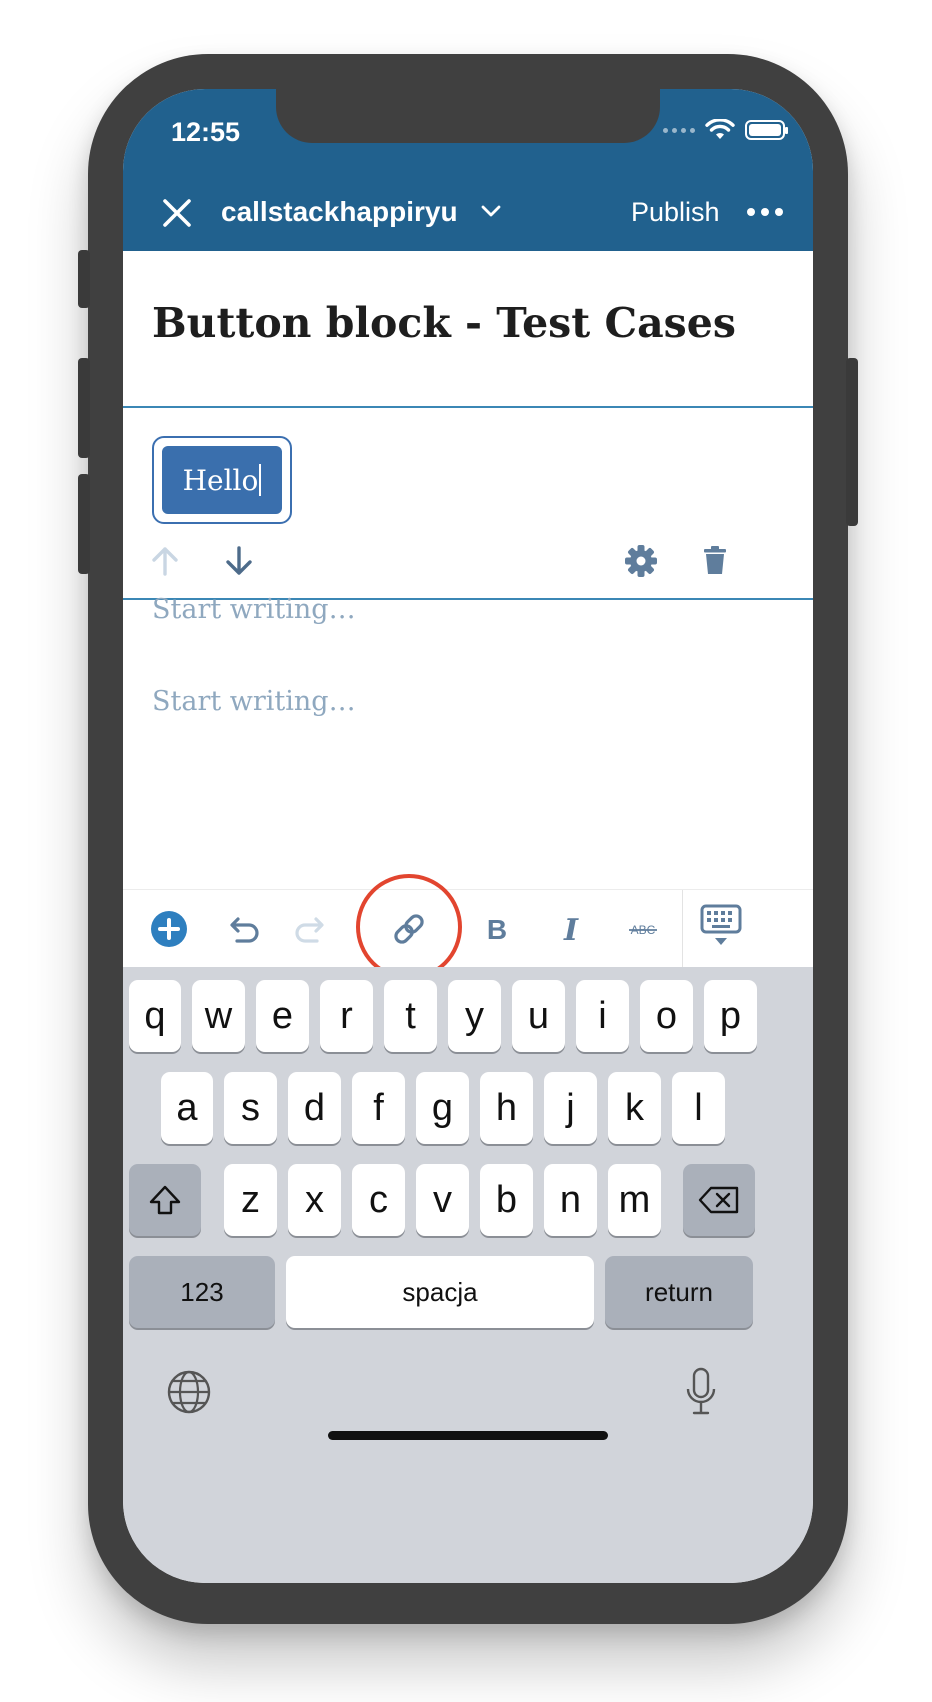  What do you see at coordinates (239, 561) in the screenshot?
I see `move-down-icon` at bounding box center [239, 561].